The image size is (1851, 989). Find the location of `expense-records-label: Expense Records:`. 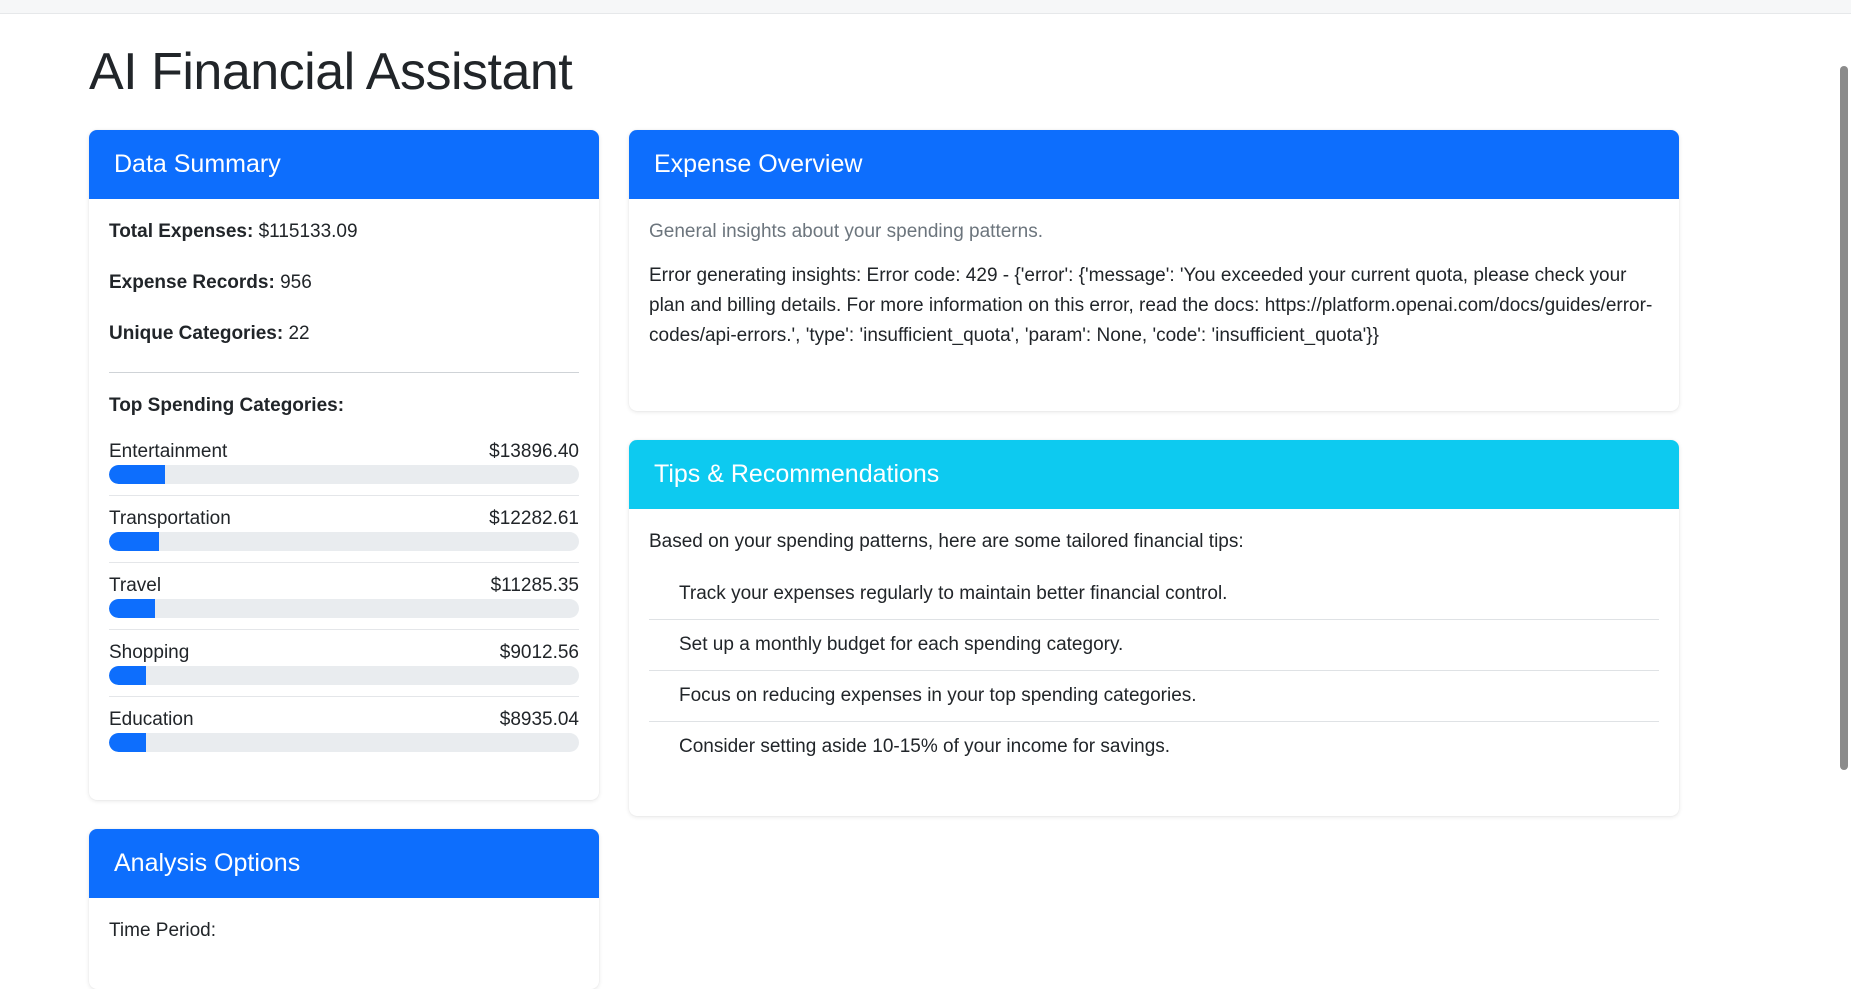

expense-records-label: Expense Records: is located at coordinates (192, 282).